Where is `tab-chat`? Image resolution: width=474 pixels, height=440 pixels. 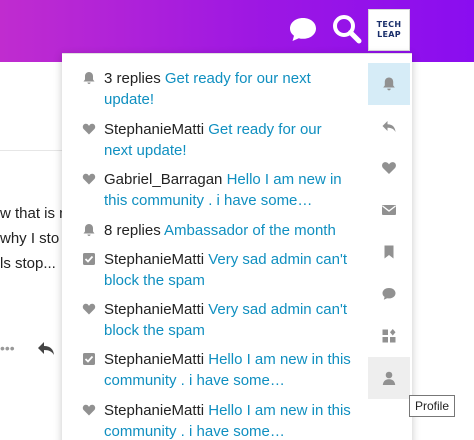 tab-chat is located at coordinates (389, 294).